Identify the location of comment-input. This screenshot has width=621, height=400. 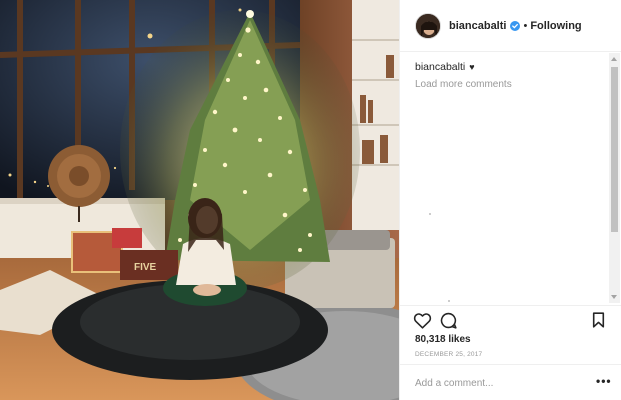
(500, 383).